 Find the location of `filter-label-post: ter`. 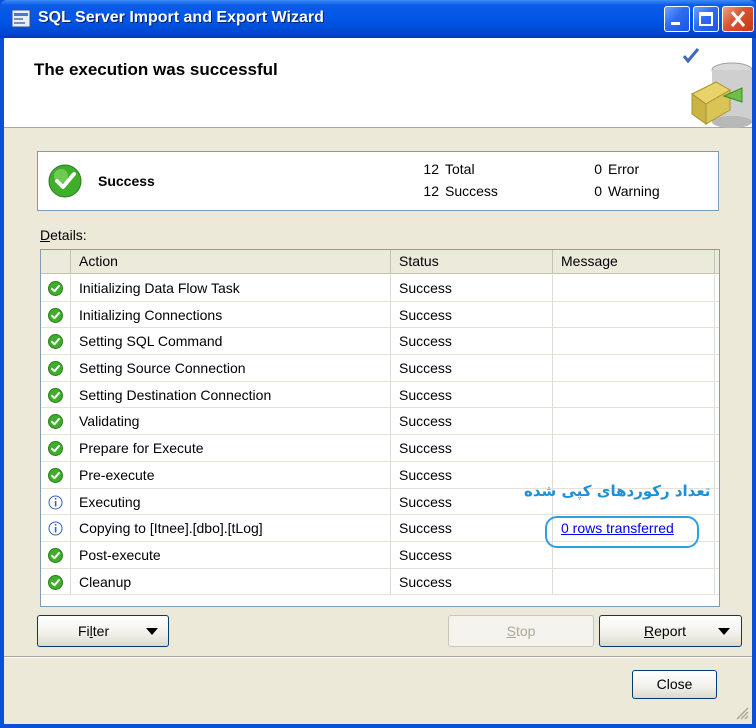

filter-label-post: ter is located at coordinates (101, 631).